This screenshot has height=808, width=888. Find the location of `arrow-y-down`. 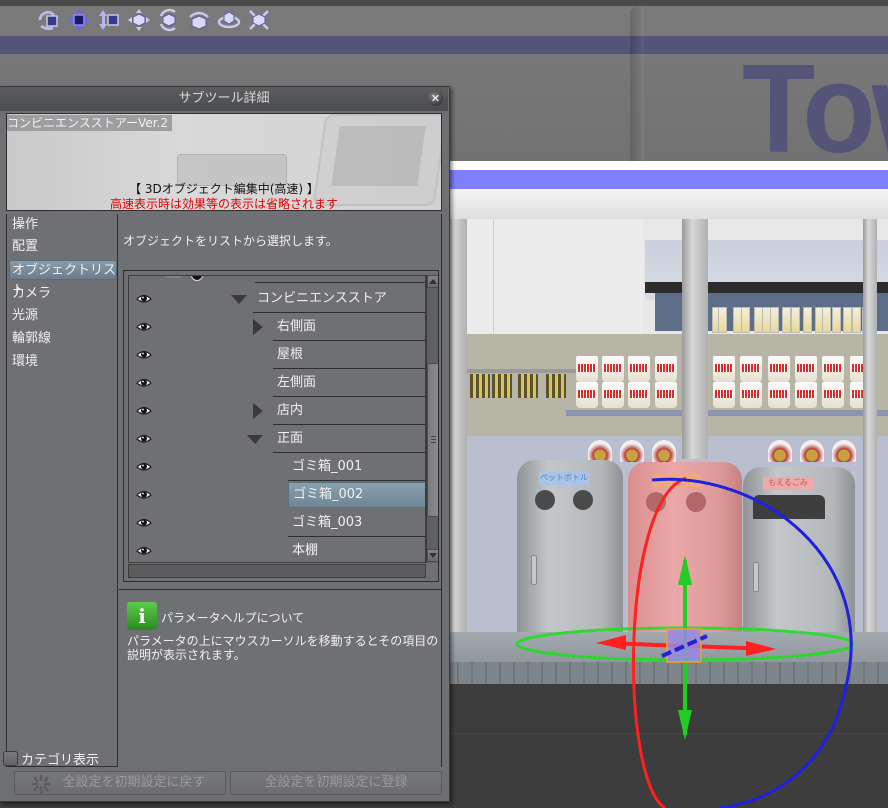

arrow-y-down is located at coordinates (685, 725).